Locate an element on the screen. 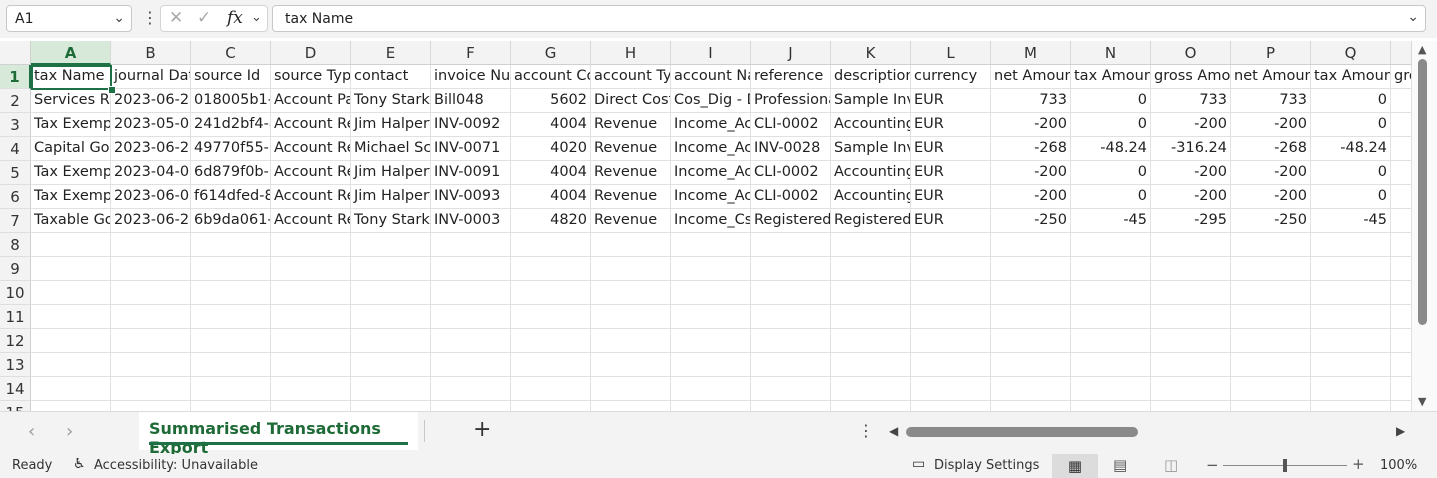 This screenshot has width=1437, height=478. row-header: 9 is located at coordinates (15, 269).